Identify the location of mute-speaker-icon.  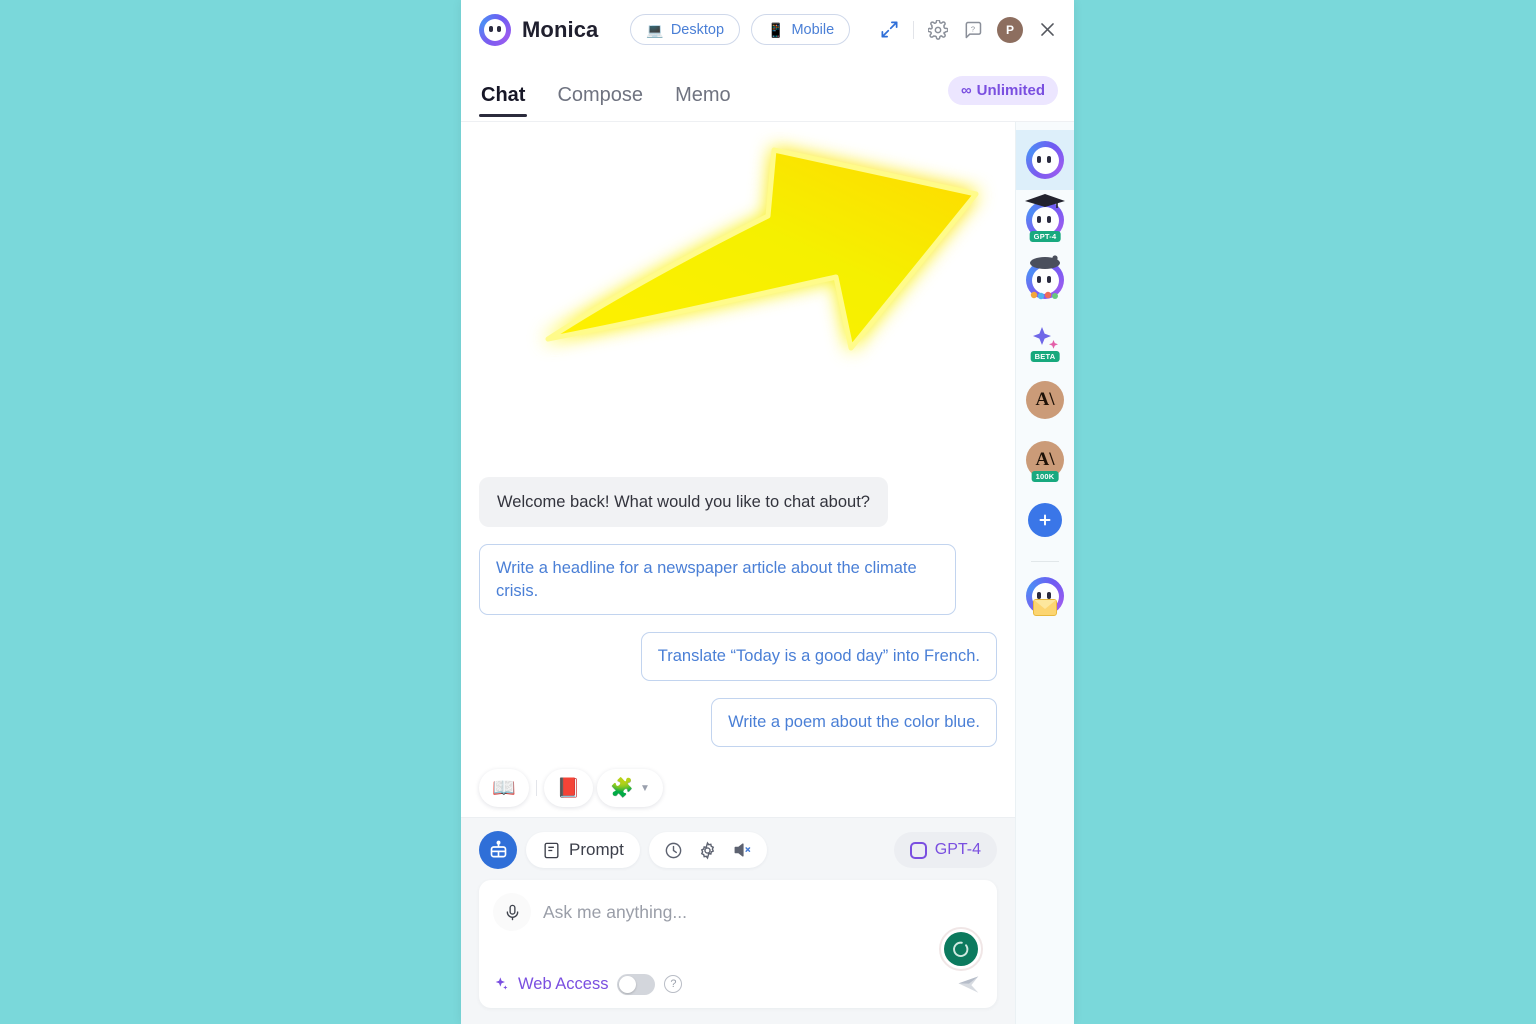
(742, 850).